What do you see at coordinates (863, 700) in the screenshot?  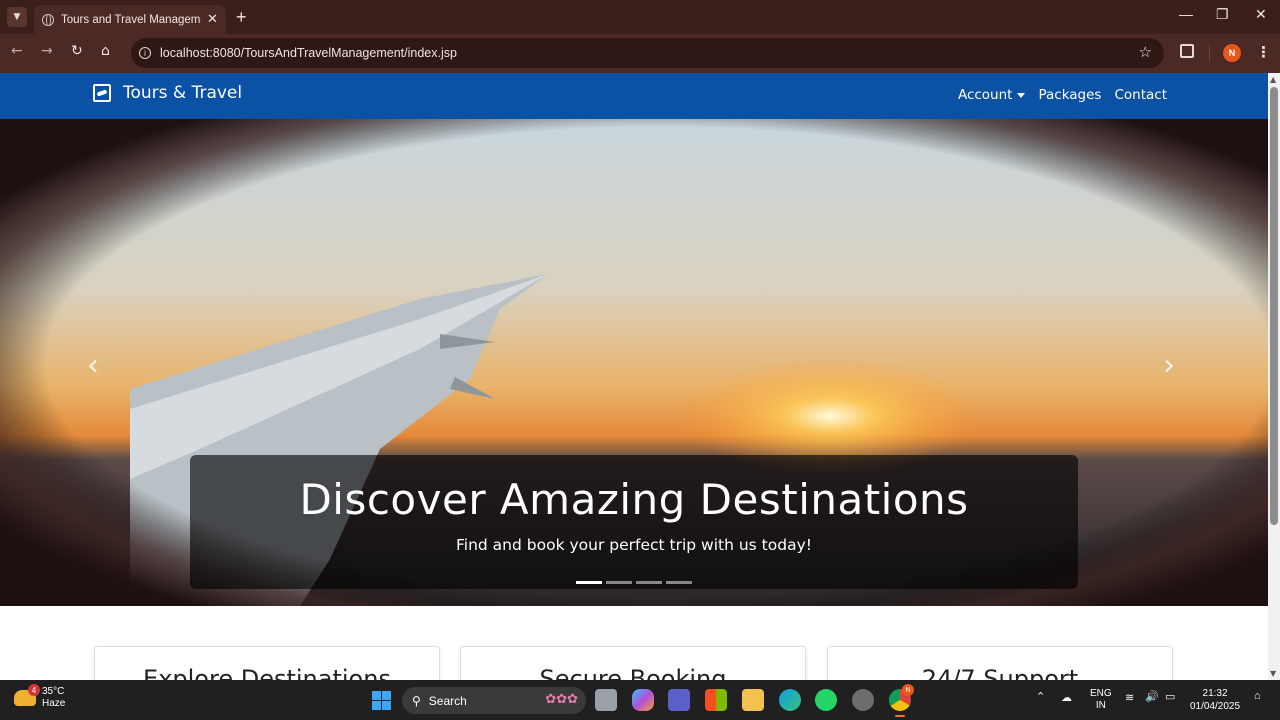 I see `settings-gear-icon` at bounding box center [863, 700].